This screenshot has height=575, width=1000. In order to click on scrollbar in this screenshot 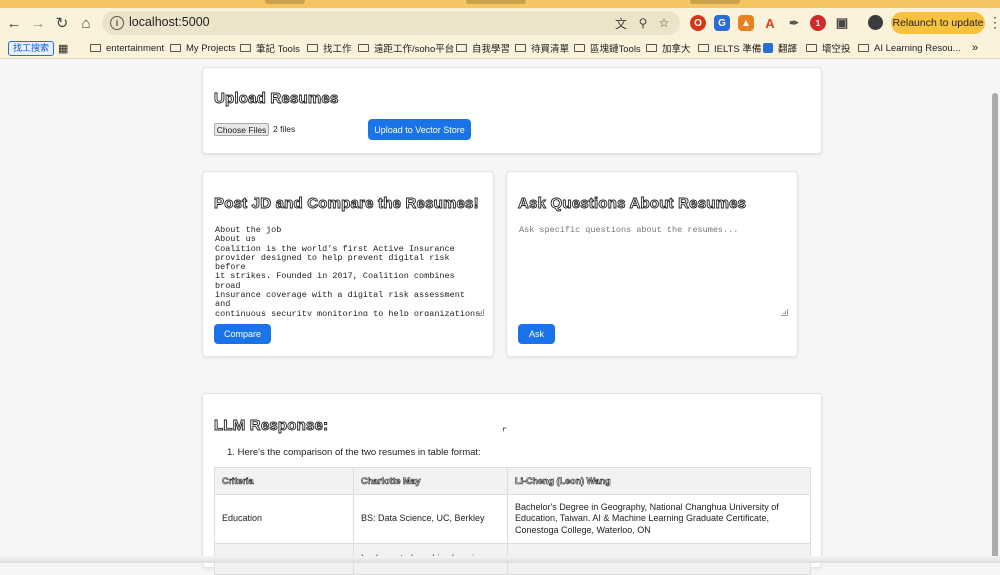, I will do `click(995, 328)`.